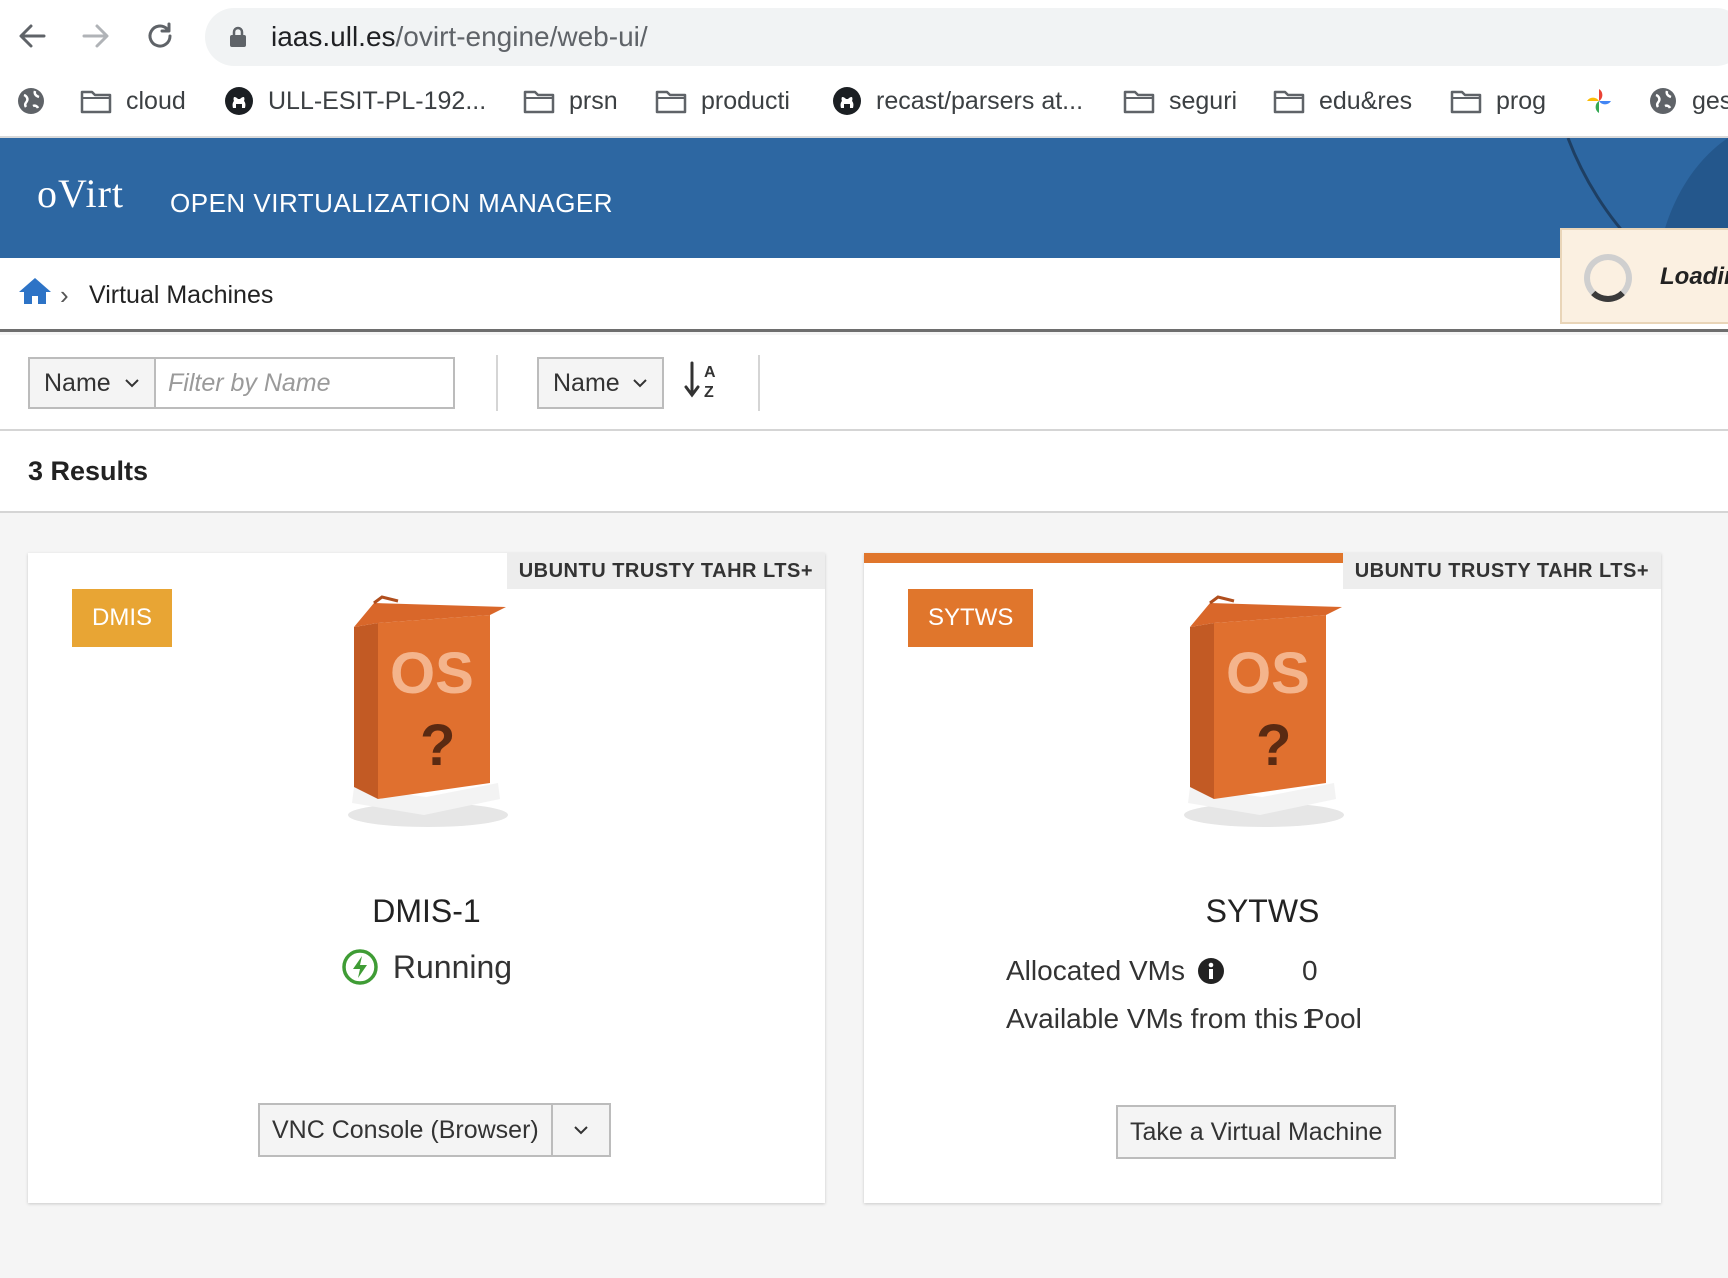  I want to click on address-bar: iaas.ull.es/ovirt-engine/web-ui/, so click(966, 37).